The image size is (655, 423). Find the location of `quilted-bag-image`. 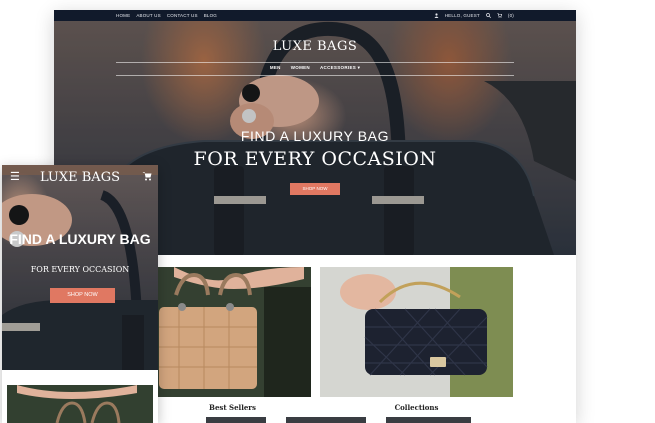

quilted-bag-image is located at coordinates (416, 332).